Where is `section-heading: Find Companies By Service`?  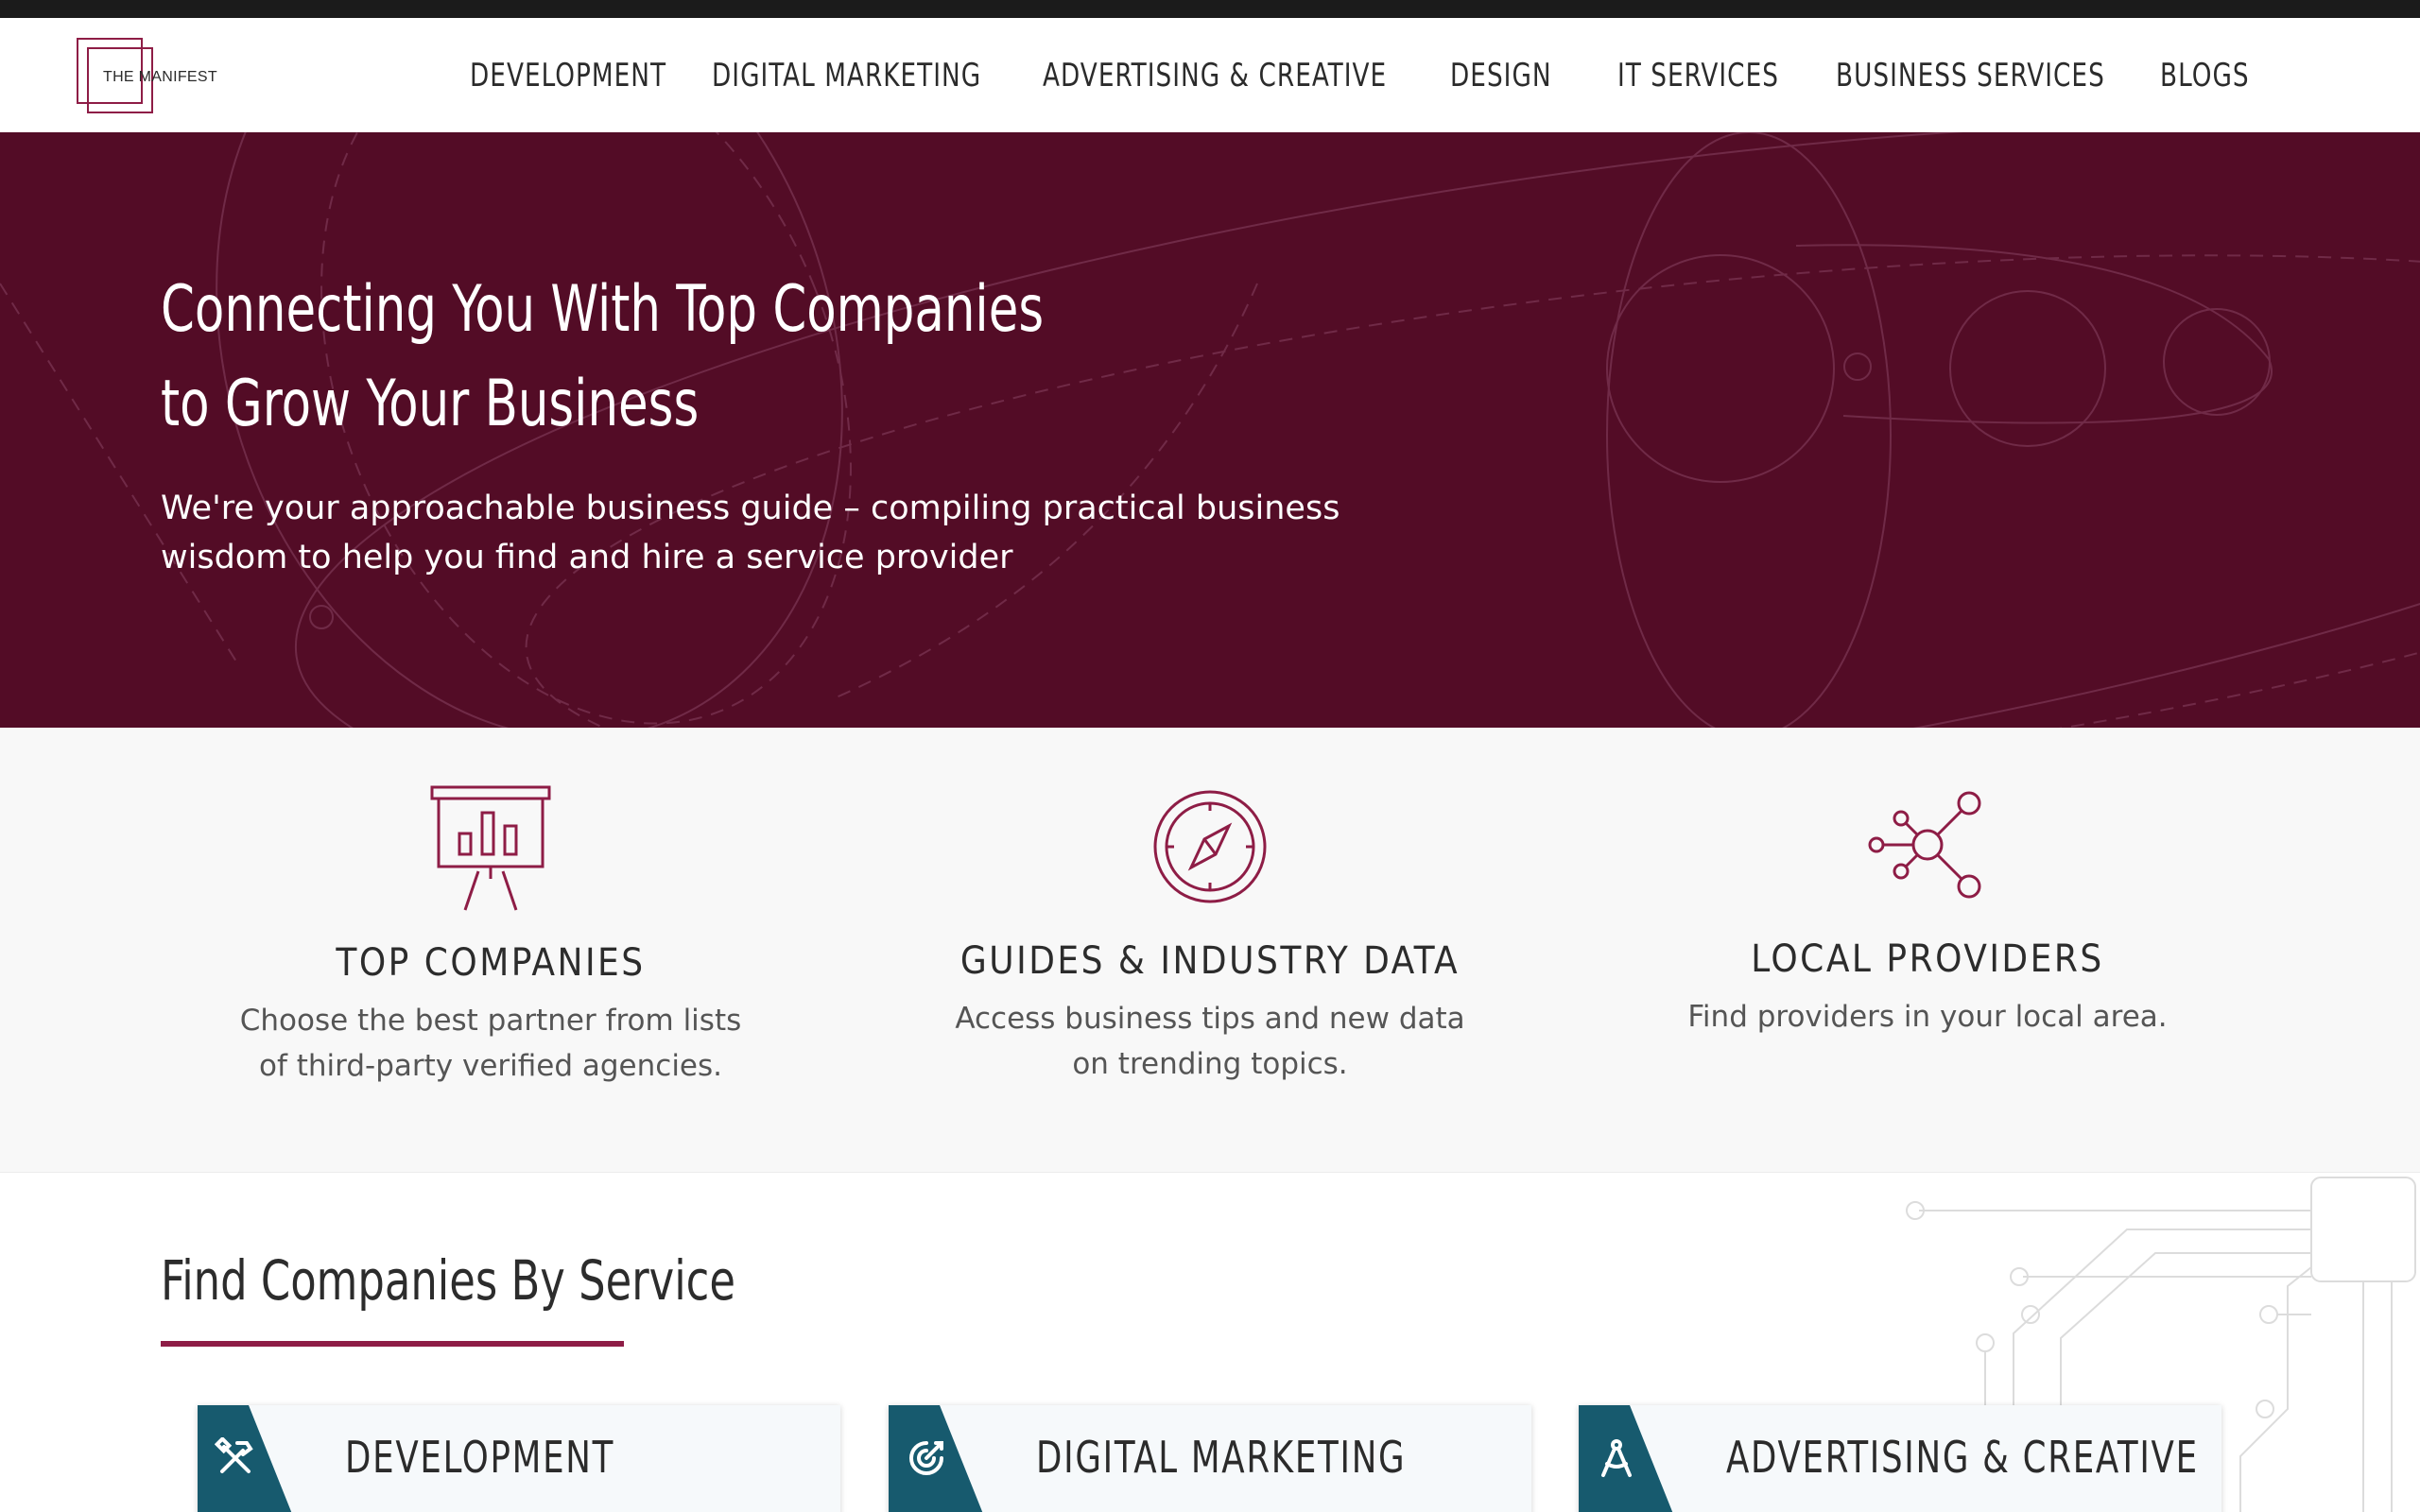
section-heading: Find Companies By Service is located at coordinates (448, 1280).